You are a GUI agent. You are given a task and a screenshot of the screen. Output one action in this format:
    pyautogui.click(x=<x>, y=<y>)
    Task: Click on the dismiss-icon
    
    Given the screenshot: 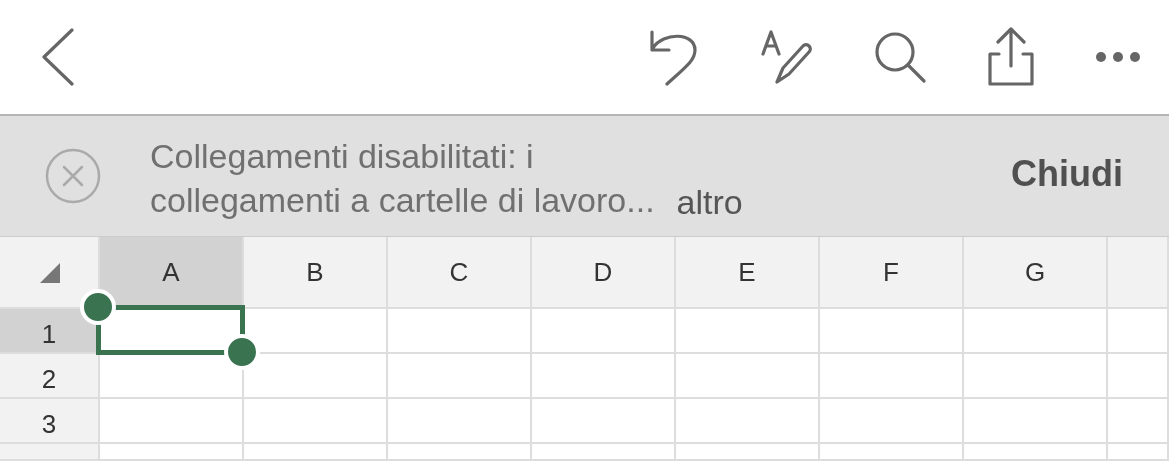 What is the action you would take?
    pyautogui.click(x=73, y=176)
    